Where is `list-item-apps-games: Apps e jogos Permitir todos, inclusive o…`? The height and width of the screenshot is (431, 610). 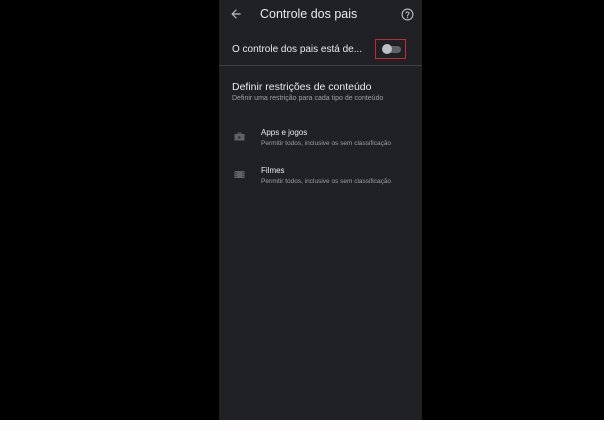 list-item-apps-games: Apps e jogos Permitir todos, inclusive o… is located at coordinates (320, 141).